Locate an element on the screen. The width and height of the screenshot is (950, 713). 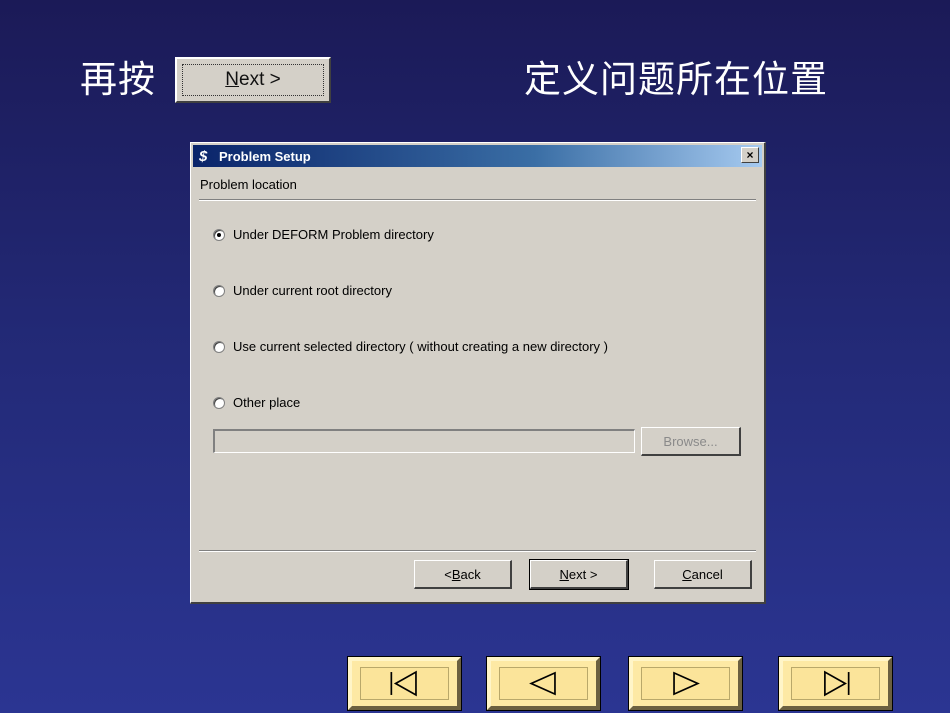
radio-root-directory is located at coordinates (219, 290).